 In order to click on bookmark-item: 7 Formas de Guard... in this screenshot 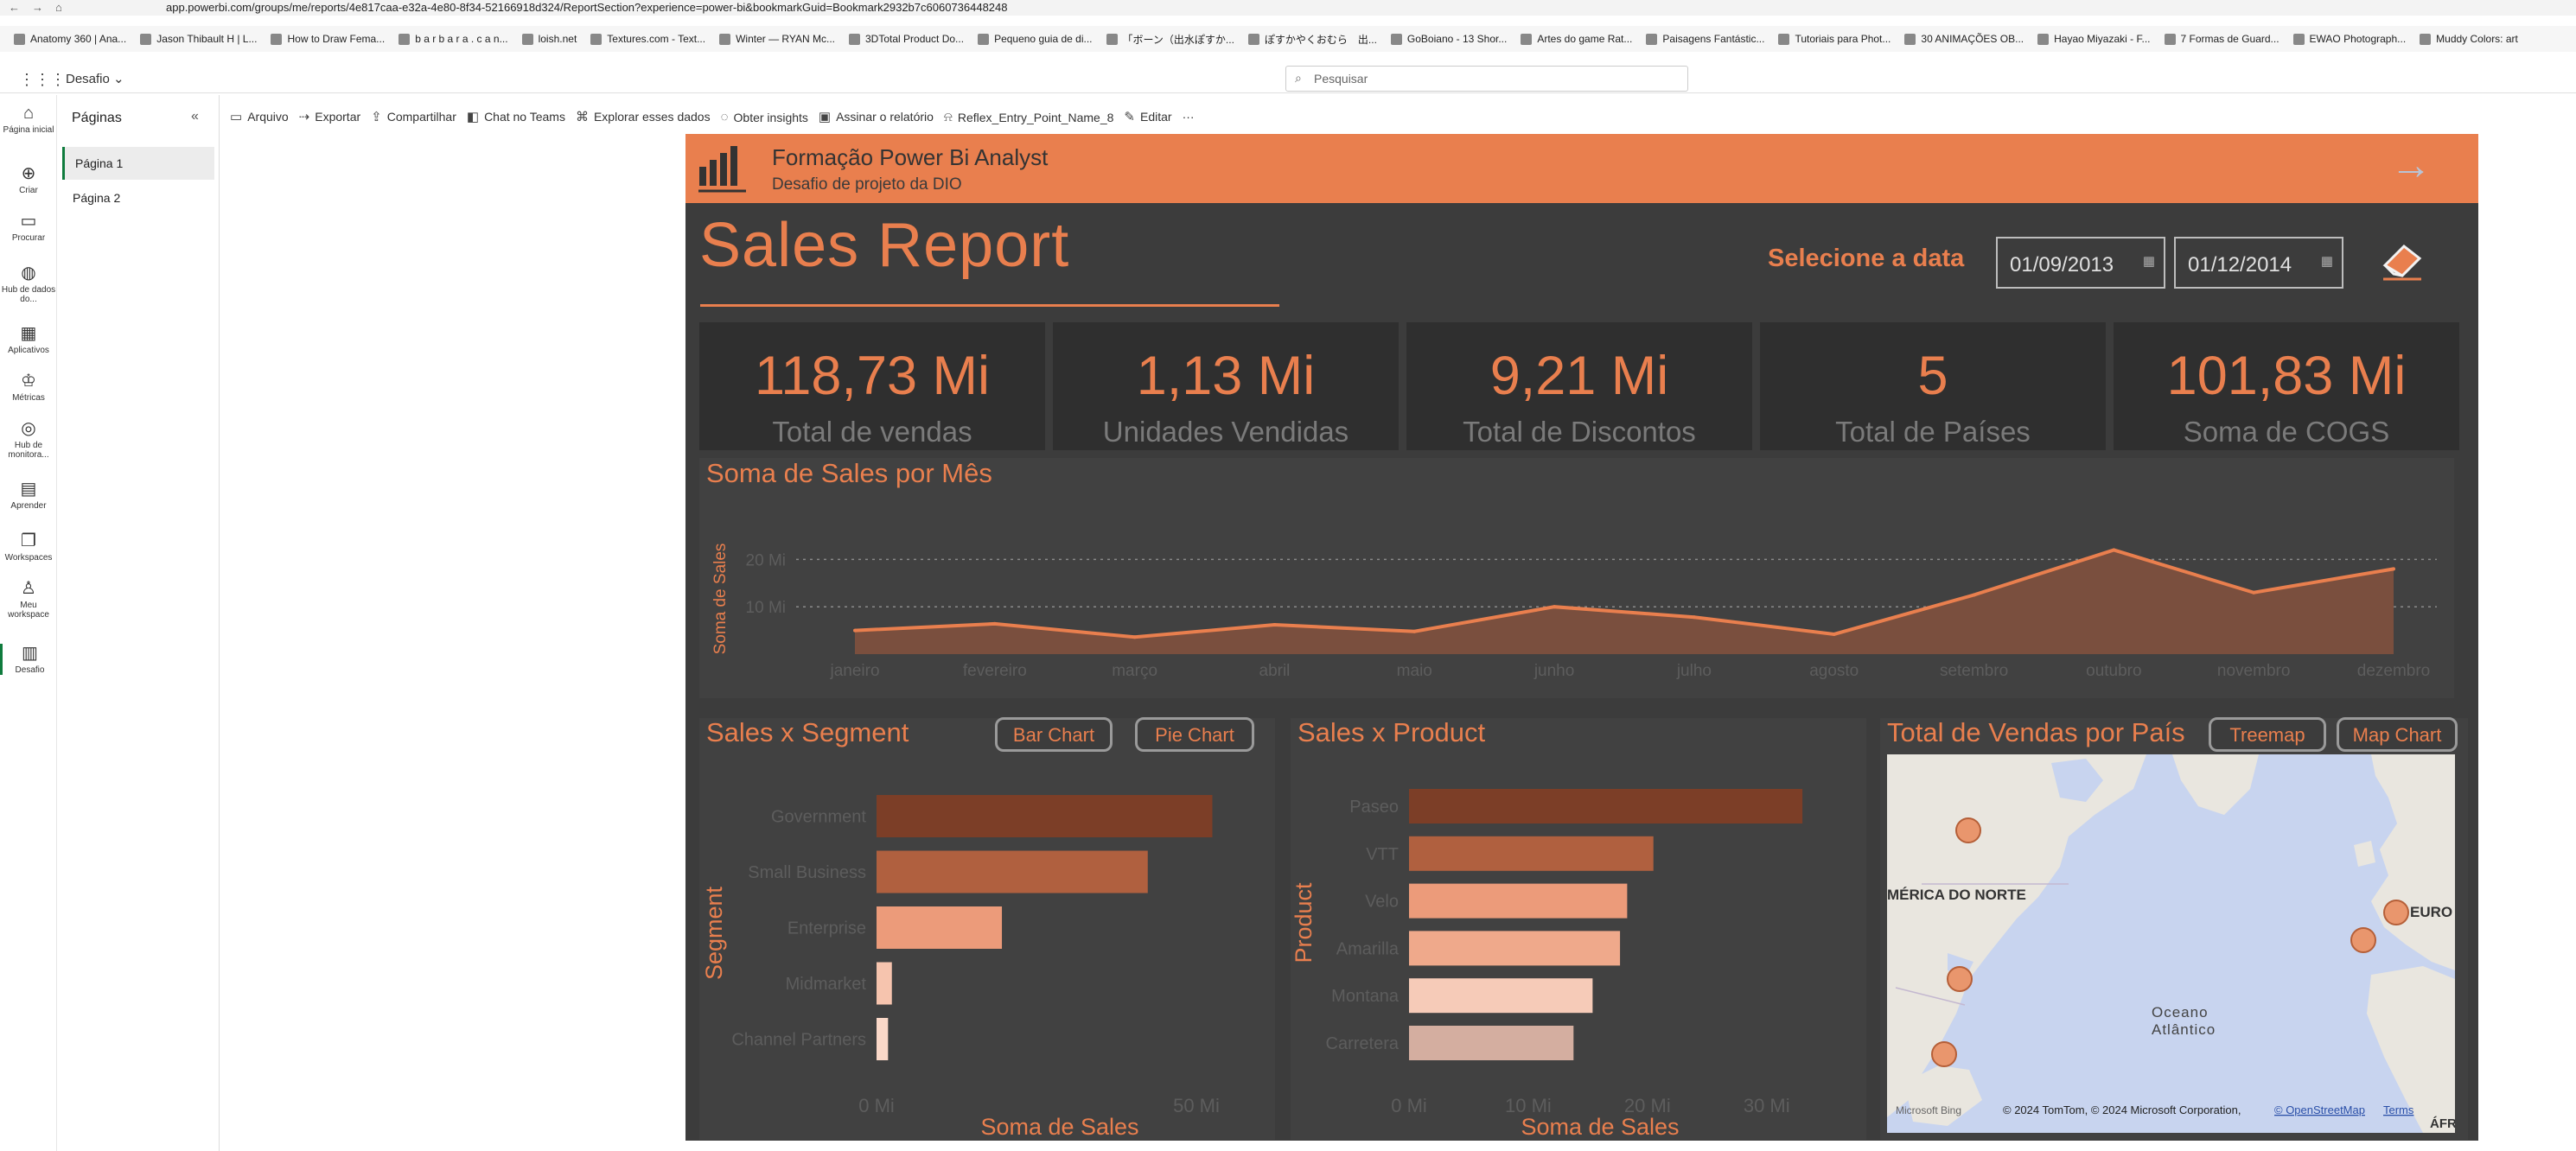, I will do `click(2222, 39)`.